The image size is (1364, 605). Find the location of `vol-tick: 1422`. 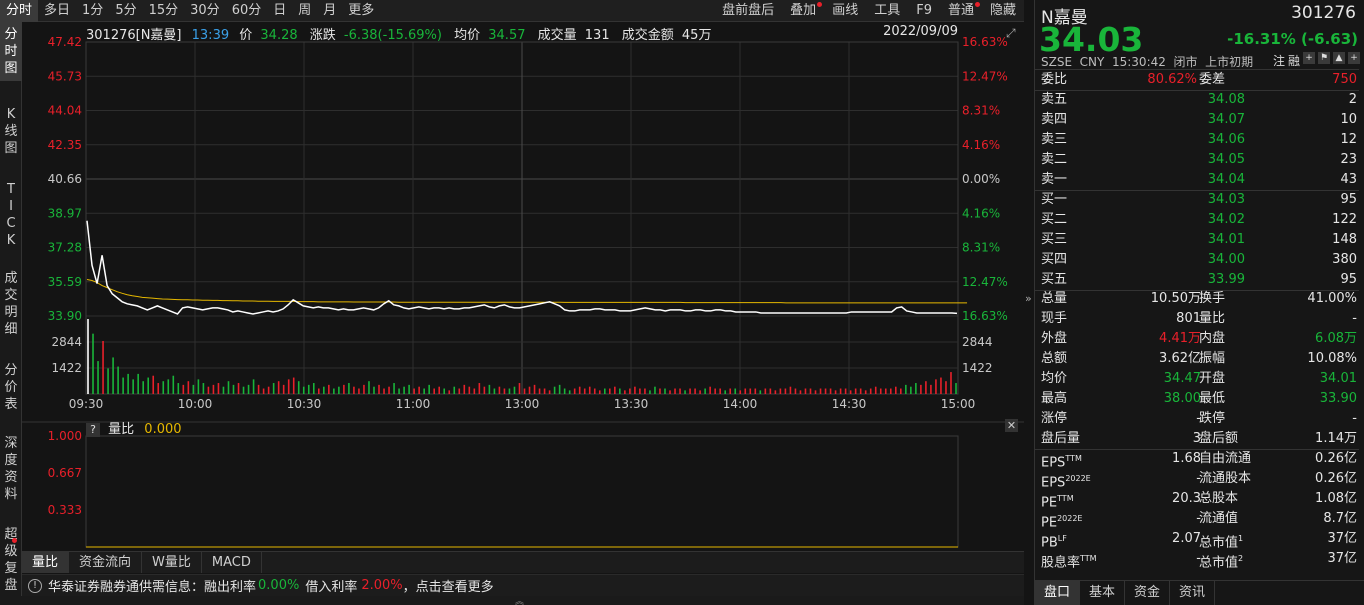

vol-tick: 1422 is located at coordinates (977, 368).